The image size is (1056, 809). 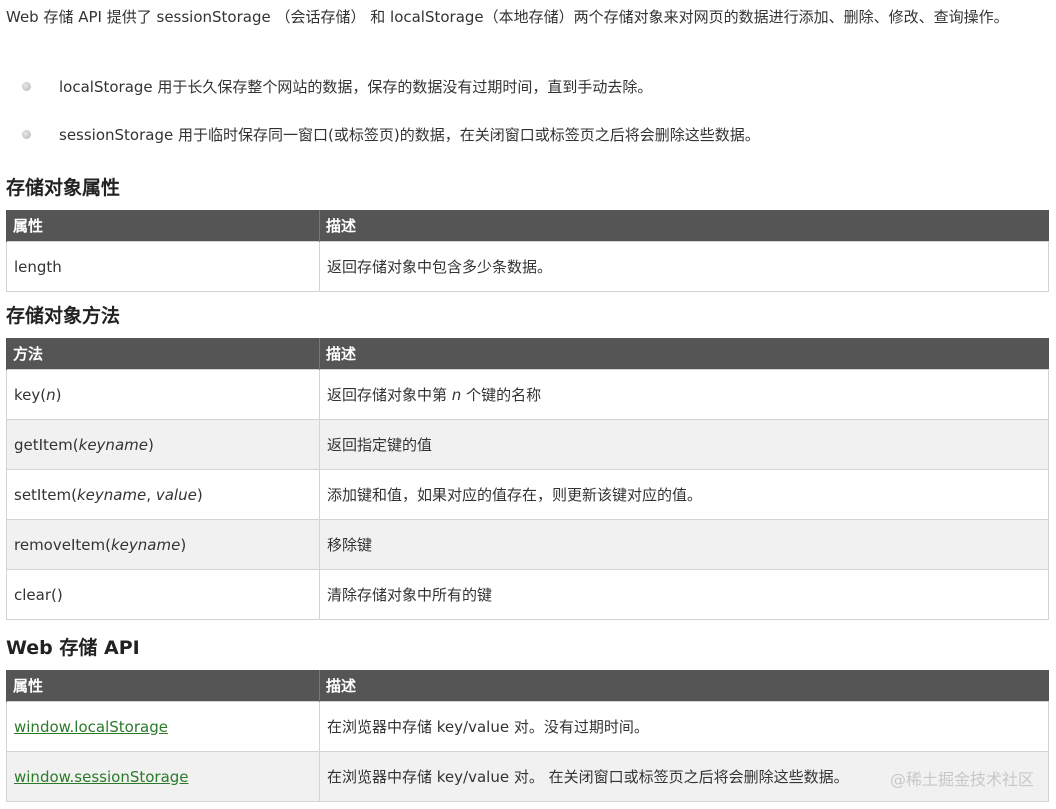 I want to click on method-description: 清除存储对象中所有的键, so click(x=684, y=594).